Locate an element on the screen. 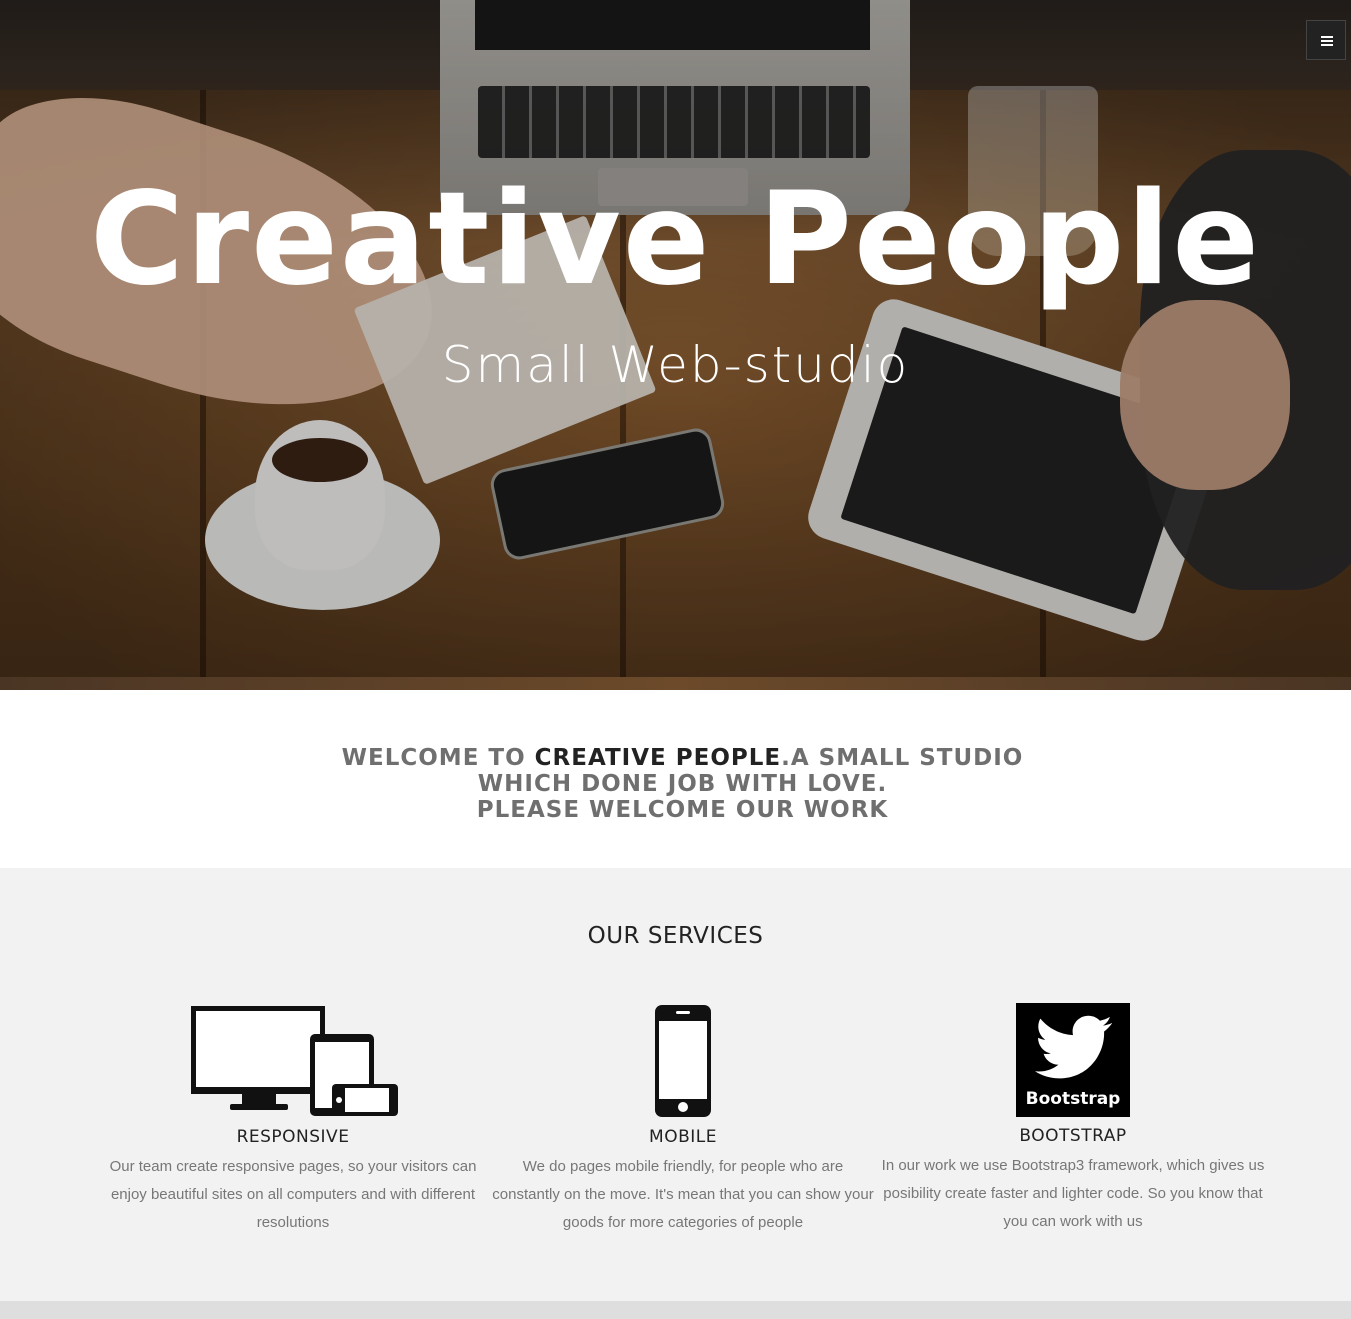 This screenshot has width=1351, height=1319. welcome-part1: WELCOME TO is located at coordinates (438, 758).